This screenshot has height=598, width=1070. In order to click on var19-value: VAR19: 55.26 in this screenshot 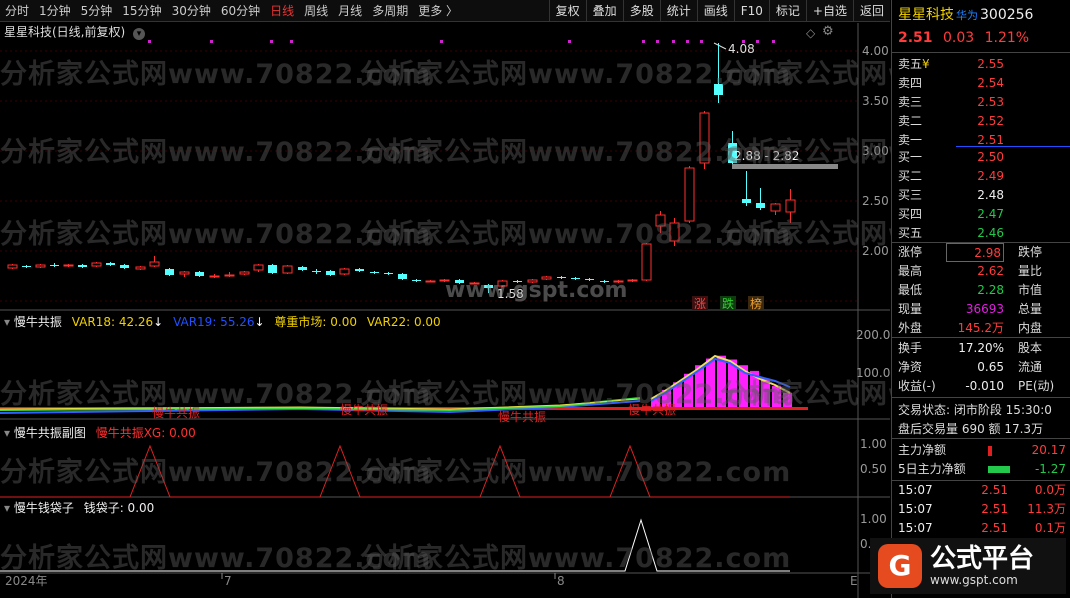, I will do `click(214, 322)`.